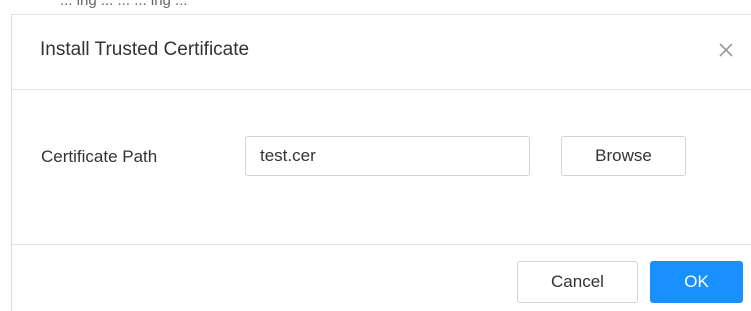  Describe the element at coordinates (623, 156) in the screenshot. I see `browse-button: Browse` at that location.